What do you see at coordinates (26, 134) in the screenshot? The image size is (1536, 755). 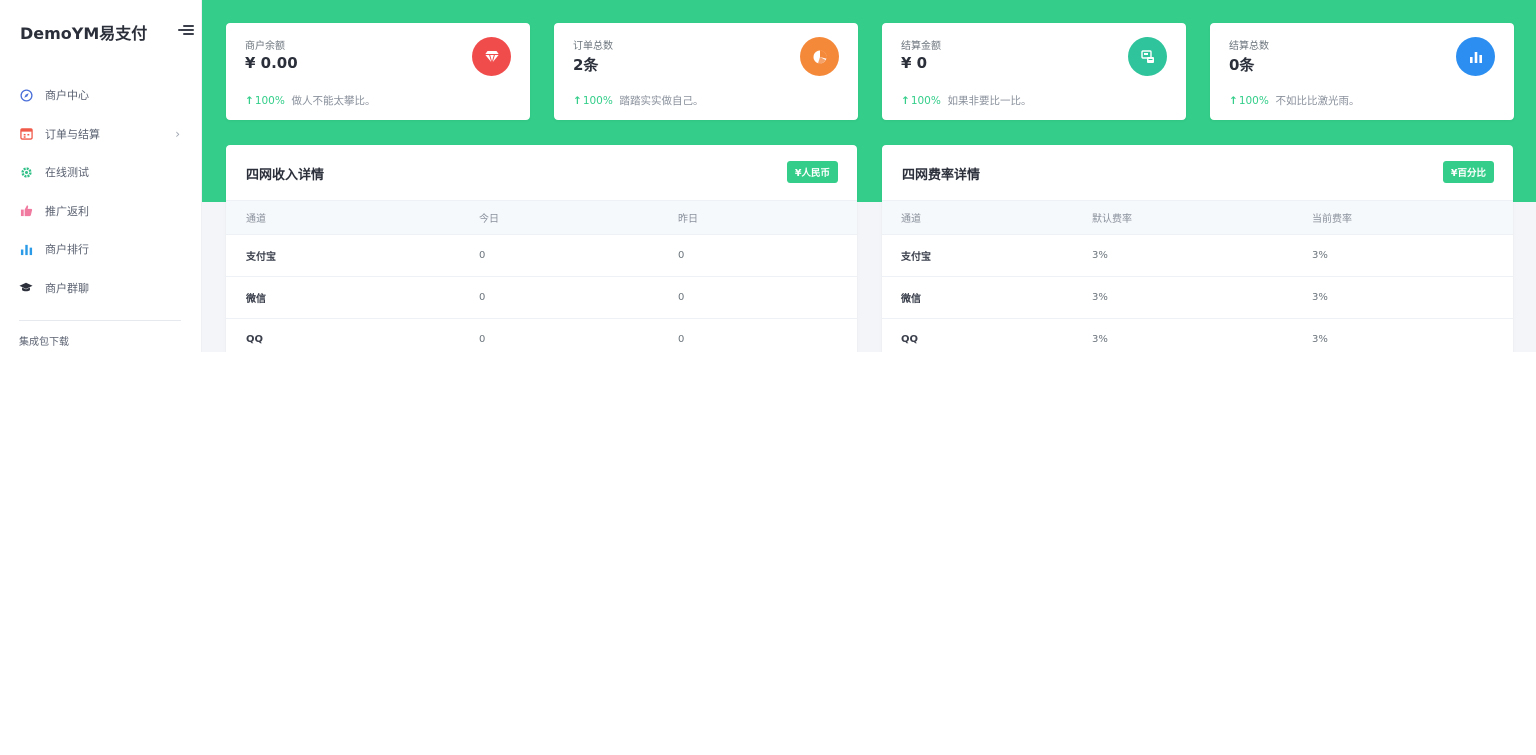 I see `calendar-icon` at bounding box center [26, 134].